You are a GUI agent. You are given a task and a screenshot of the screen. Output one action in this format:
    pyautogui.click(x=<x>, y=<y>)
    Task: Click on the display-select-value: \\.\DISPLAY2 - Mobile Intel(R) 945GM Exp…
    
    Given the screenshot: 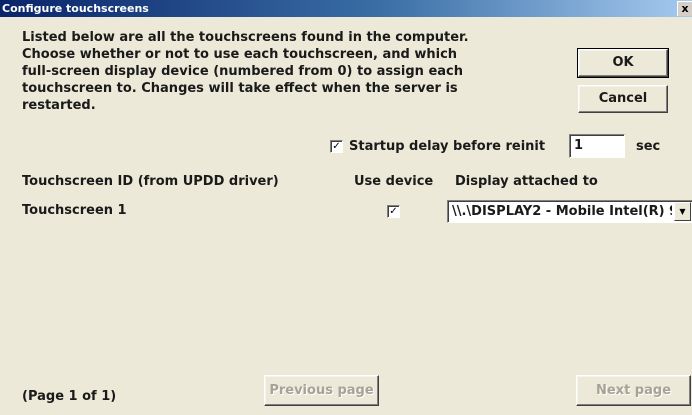 What is the action you would take?
    pyautogui.click(x=562, y=211)
    